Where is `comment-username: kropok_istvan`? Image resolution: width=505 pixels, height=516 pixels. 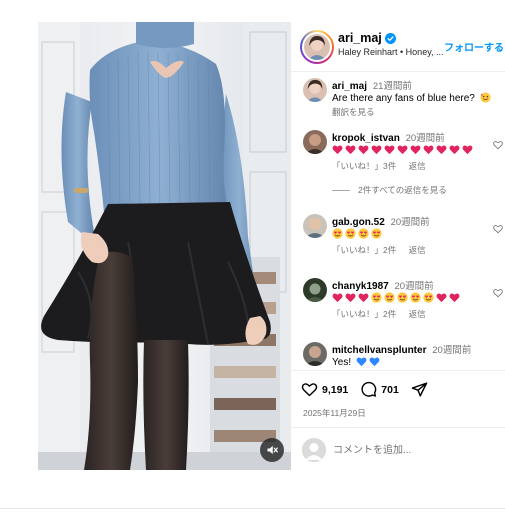 comment-username: kropok_istvan is located at coordinates (366, 138).